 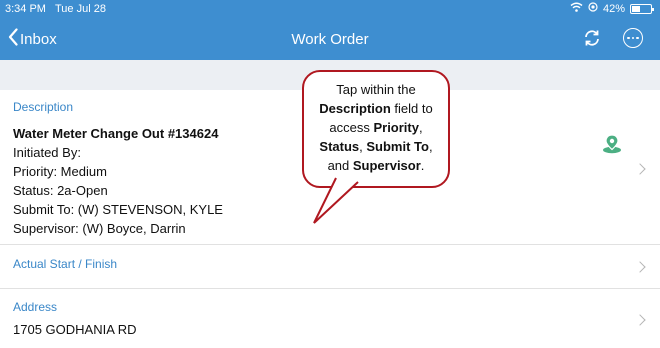 What do you see at coordinates (43, 107) in the screenshot?
I see `description-label: Description` at bounding box center [43, 107].